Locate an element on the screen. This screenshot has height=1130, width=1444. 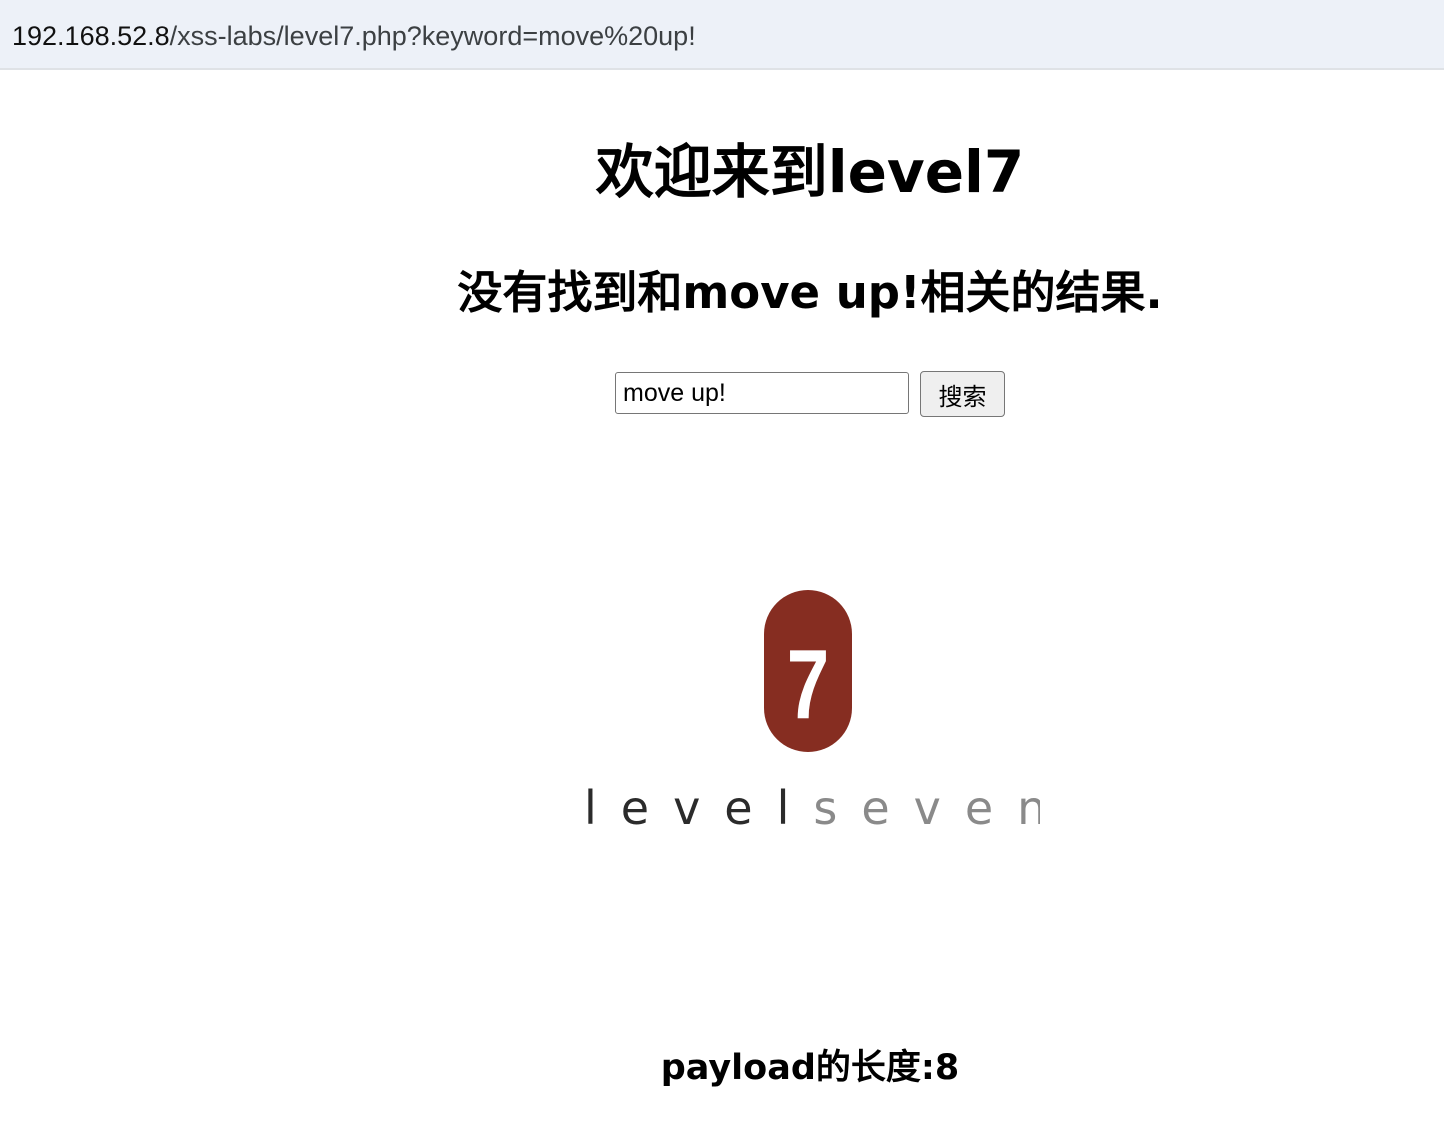
payload-length: payload的长度:8 is located at coordinates (809, 1068).